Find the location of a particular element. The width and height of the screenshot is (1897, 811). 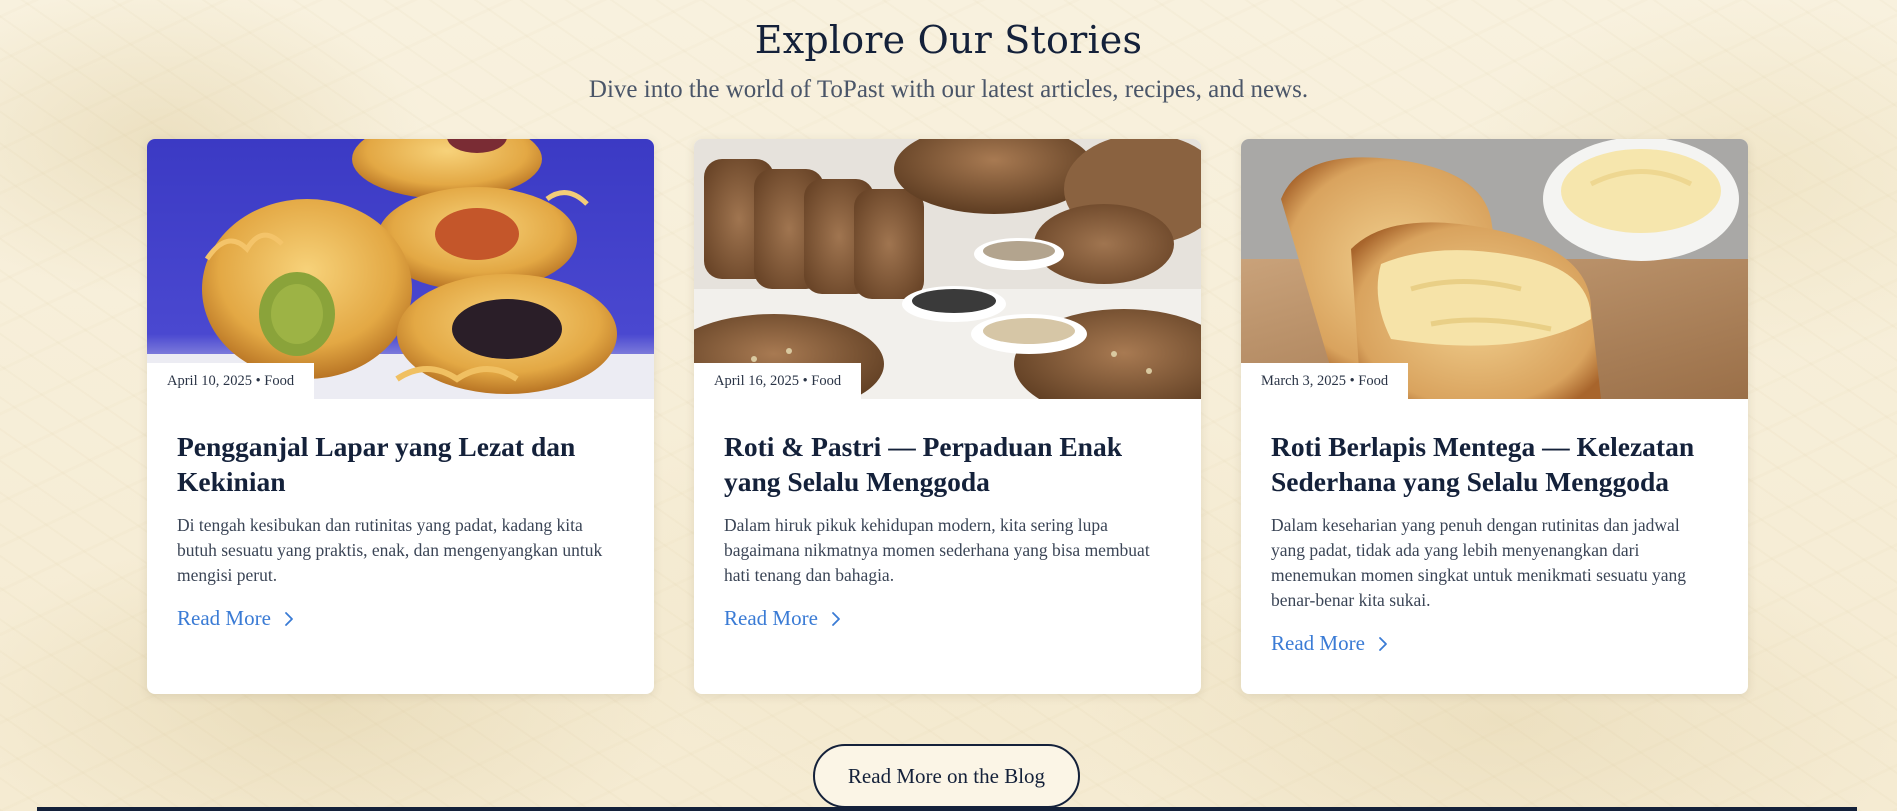

post-meta: April 16, 2025 • Food is located at coordinates (778, 381).